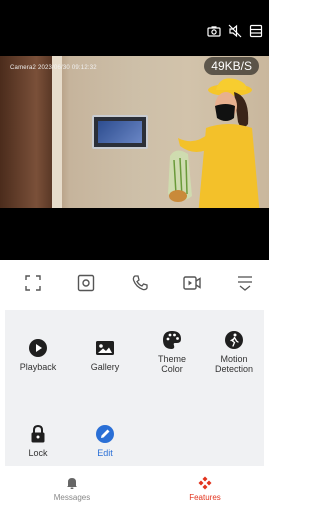  I want to click on tab-messages: Messages, so click(72, 489).